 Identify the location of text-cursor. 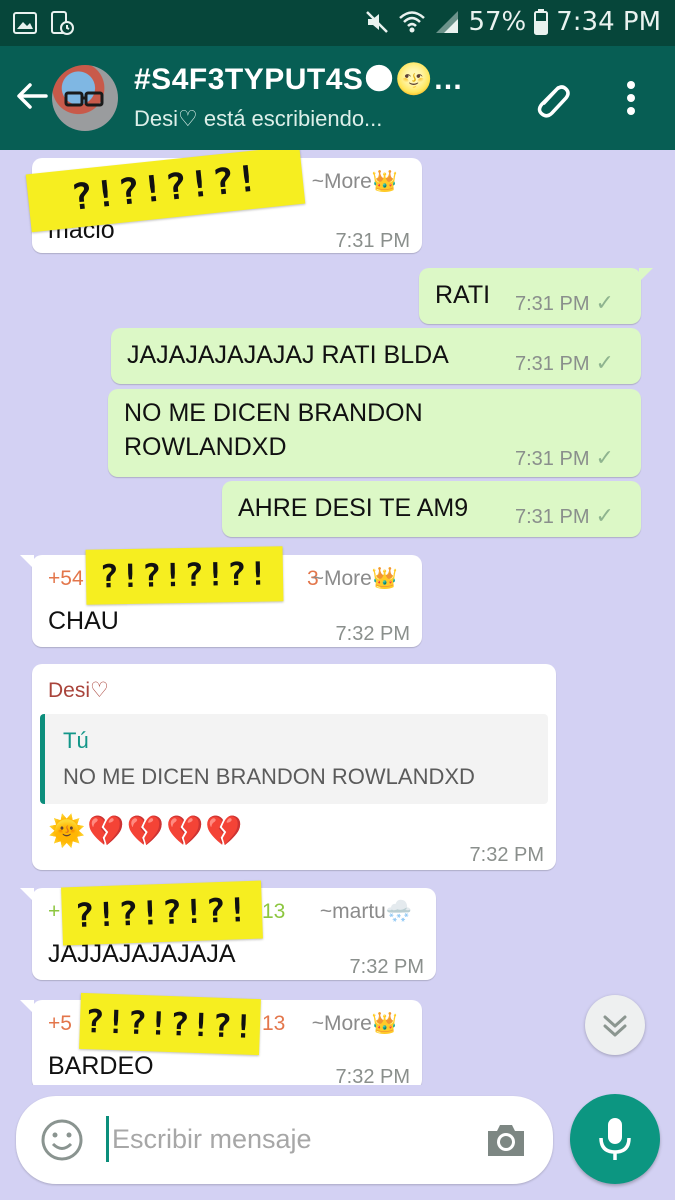
(107, 1139).